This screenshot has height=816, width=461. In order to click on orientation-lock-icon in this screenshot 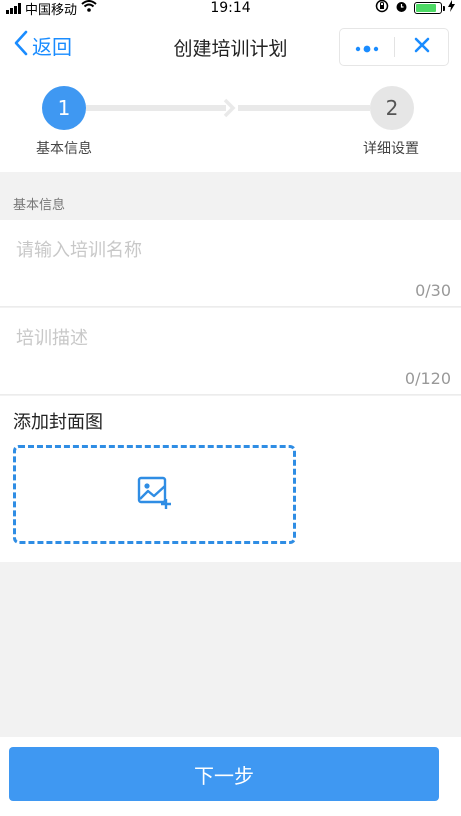, I will do `click(382, 8)`.